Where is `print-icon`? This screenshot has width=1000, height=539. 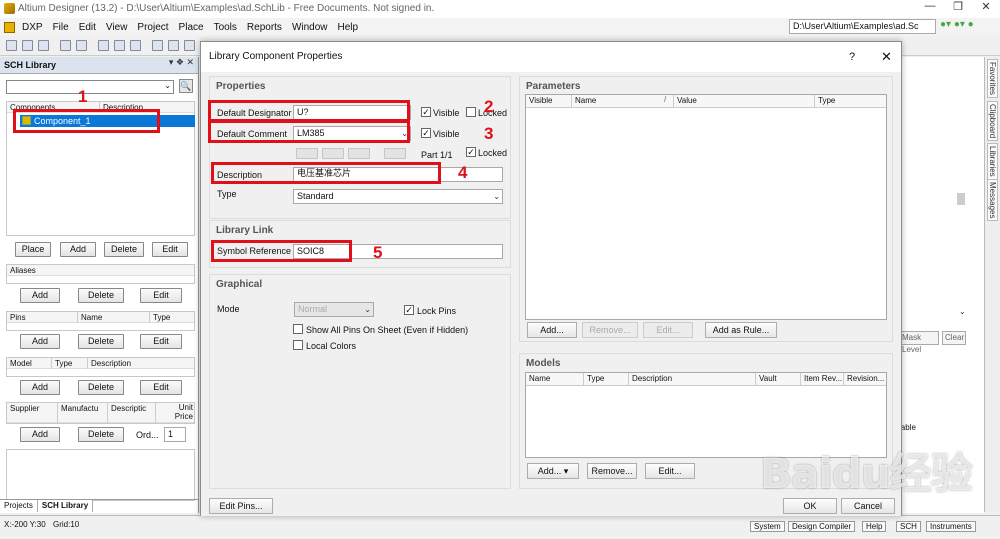 print-icon is located at coordinates (65, 45).